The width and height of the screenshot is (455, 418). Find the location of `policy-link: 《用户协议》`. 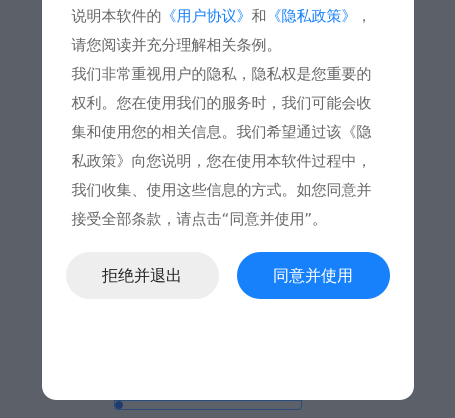

policy-link: 《用户协议》 is located at coordinates (207, 16).